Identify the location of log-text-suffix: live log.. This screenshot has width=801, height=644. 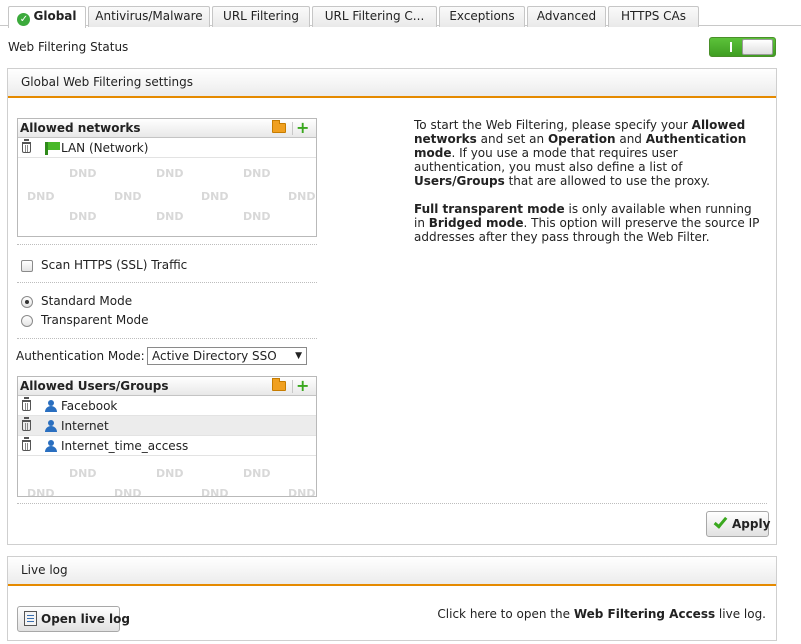
(740, 614).